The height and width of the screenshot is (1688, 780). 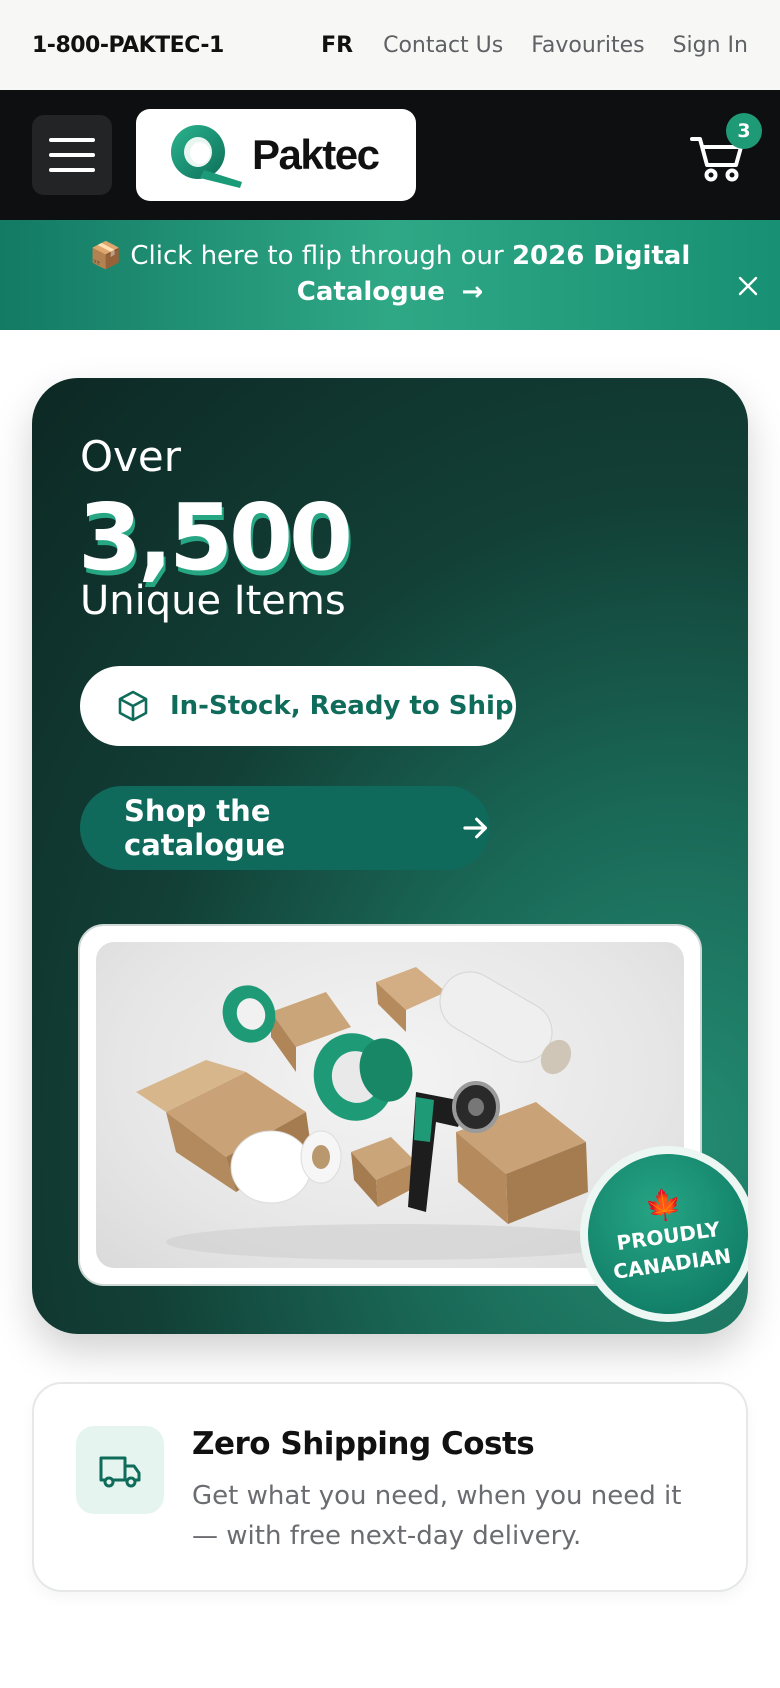 I want to click on shop-catalogue-label: Shop the catalogue, so click(x=205, y=828).